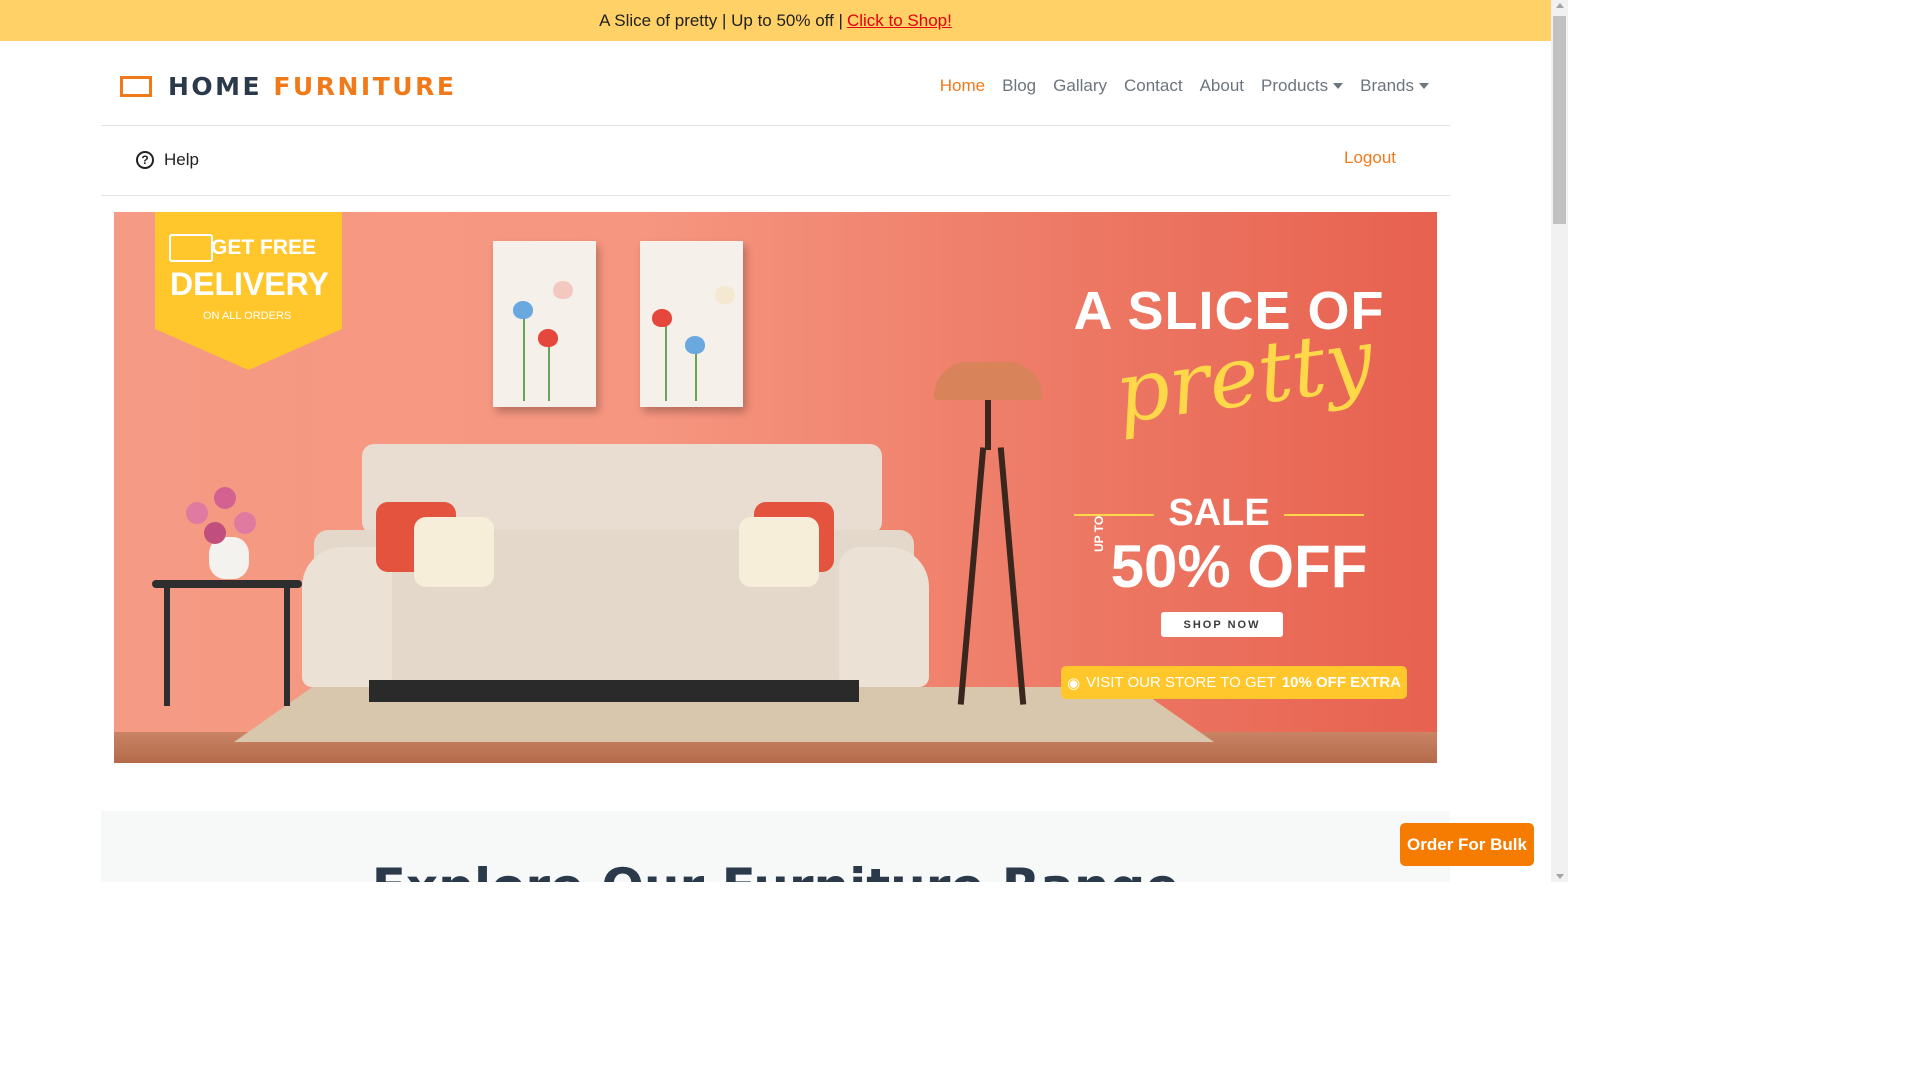 The width and height of the screenshot is (1920, 1080). I want to click on brand-name: HOME FURNITURE, so click(312, 86).